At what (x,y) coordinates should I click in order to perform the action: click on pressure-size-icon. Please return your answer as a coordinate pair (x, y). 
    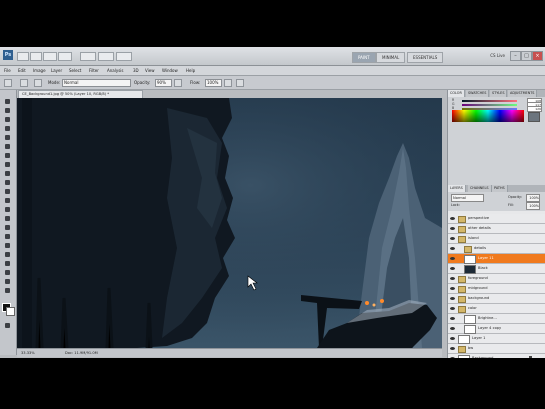
    Looking at the image, I should click on (240, 83).